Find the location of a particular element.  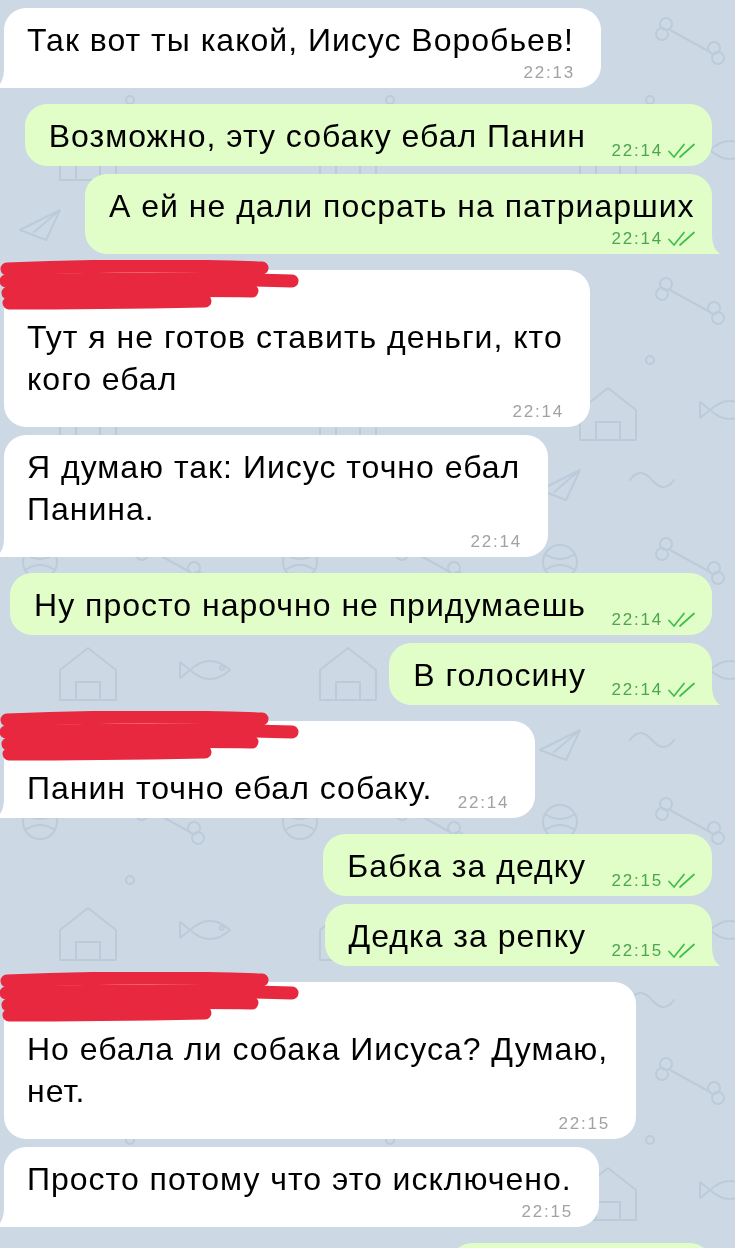

message-text: Дедка за репку is located at coordinates (467, 936).